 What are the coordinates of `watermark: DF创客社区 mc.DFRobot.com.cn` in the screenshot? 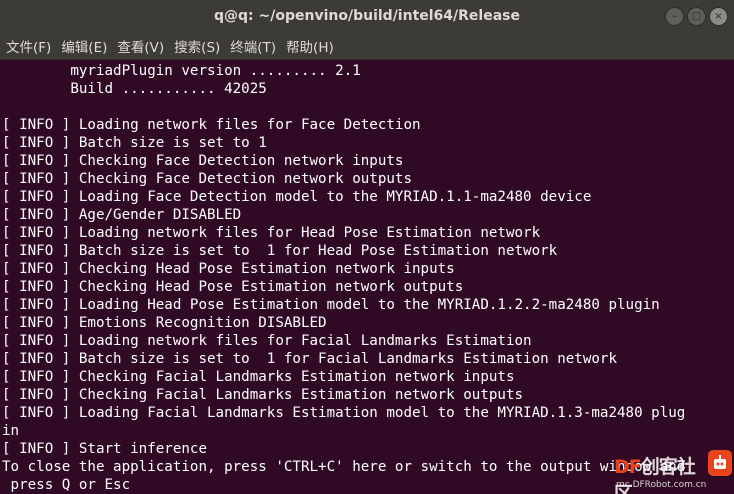 It's located at (673, 472).